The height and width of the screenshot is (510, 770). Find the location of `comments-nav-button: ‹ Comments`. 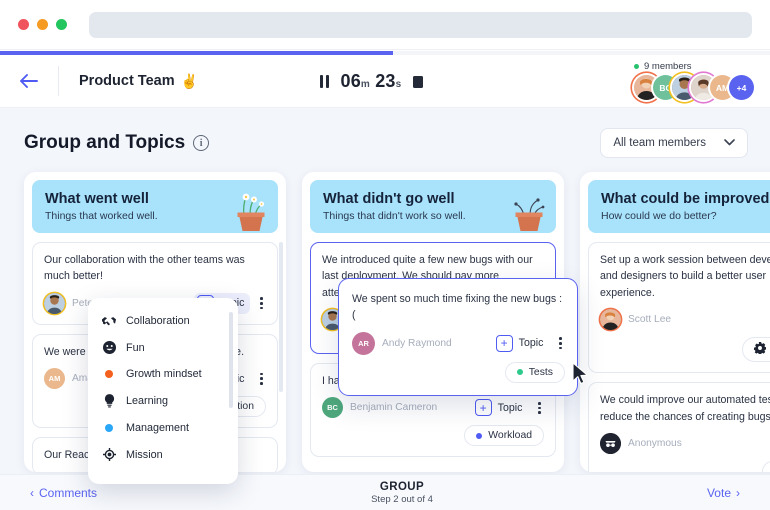

comments-nav-button: ‹ Comments is located at coordinates (63, 493).